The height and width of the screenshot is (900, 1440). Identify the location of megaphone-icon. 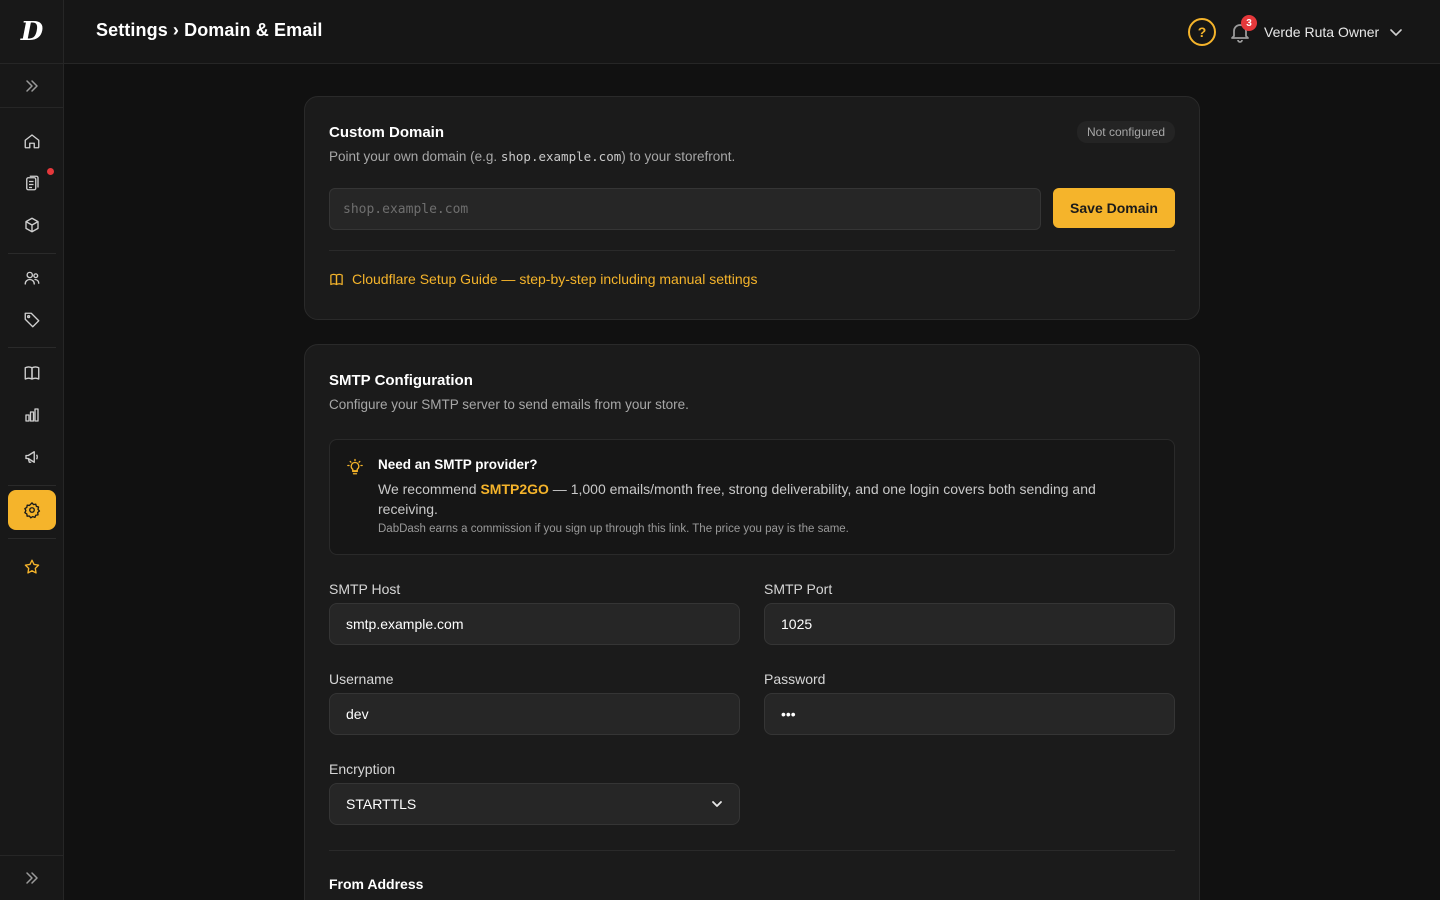
(32, 457).